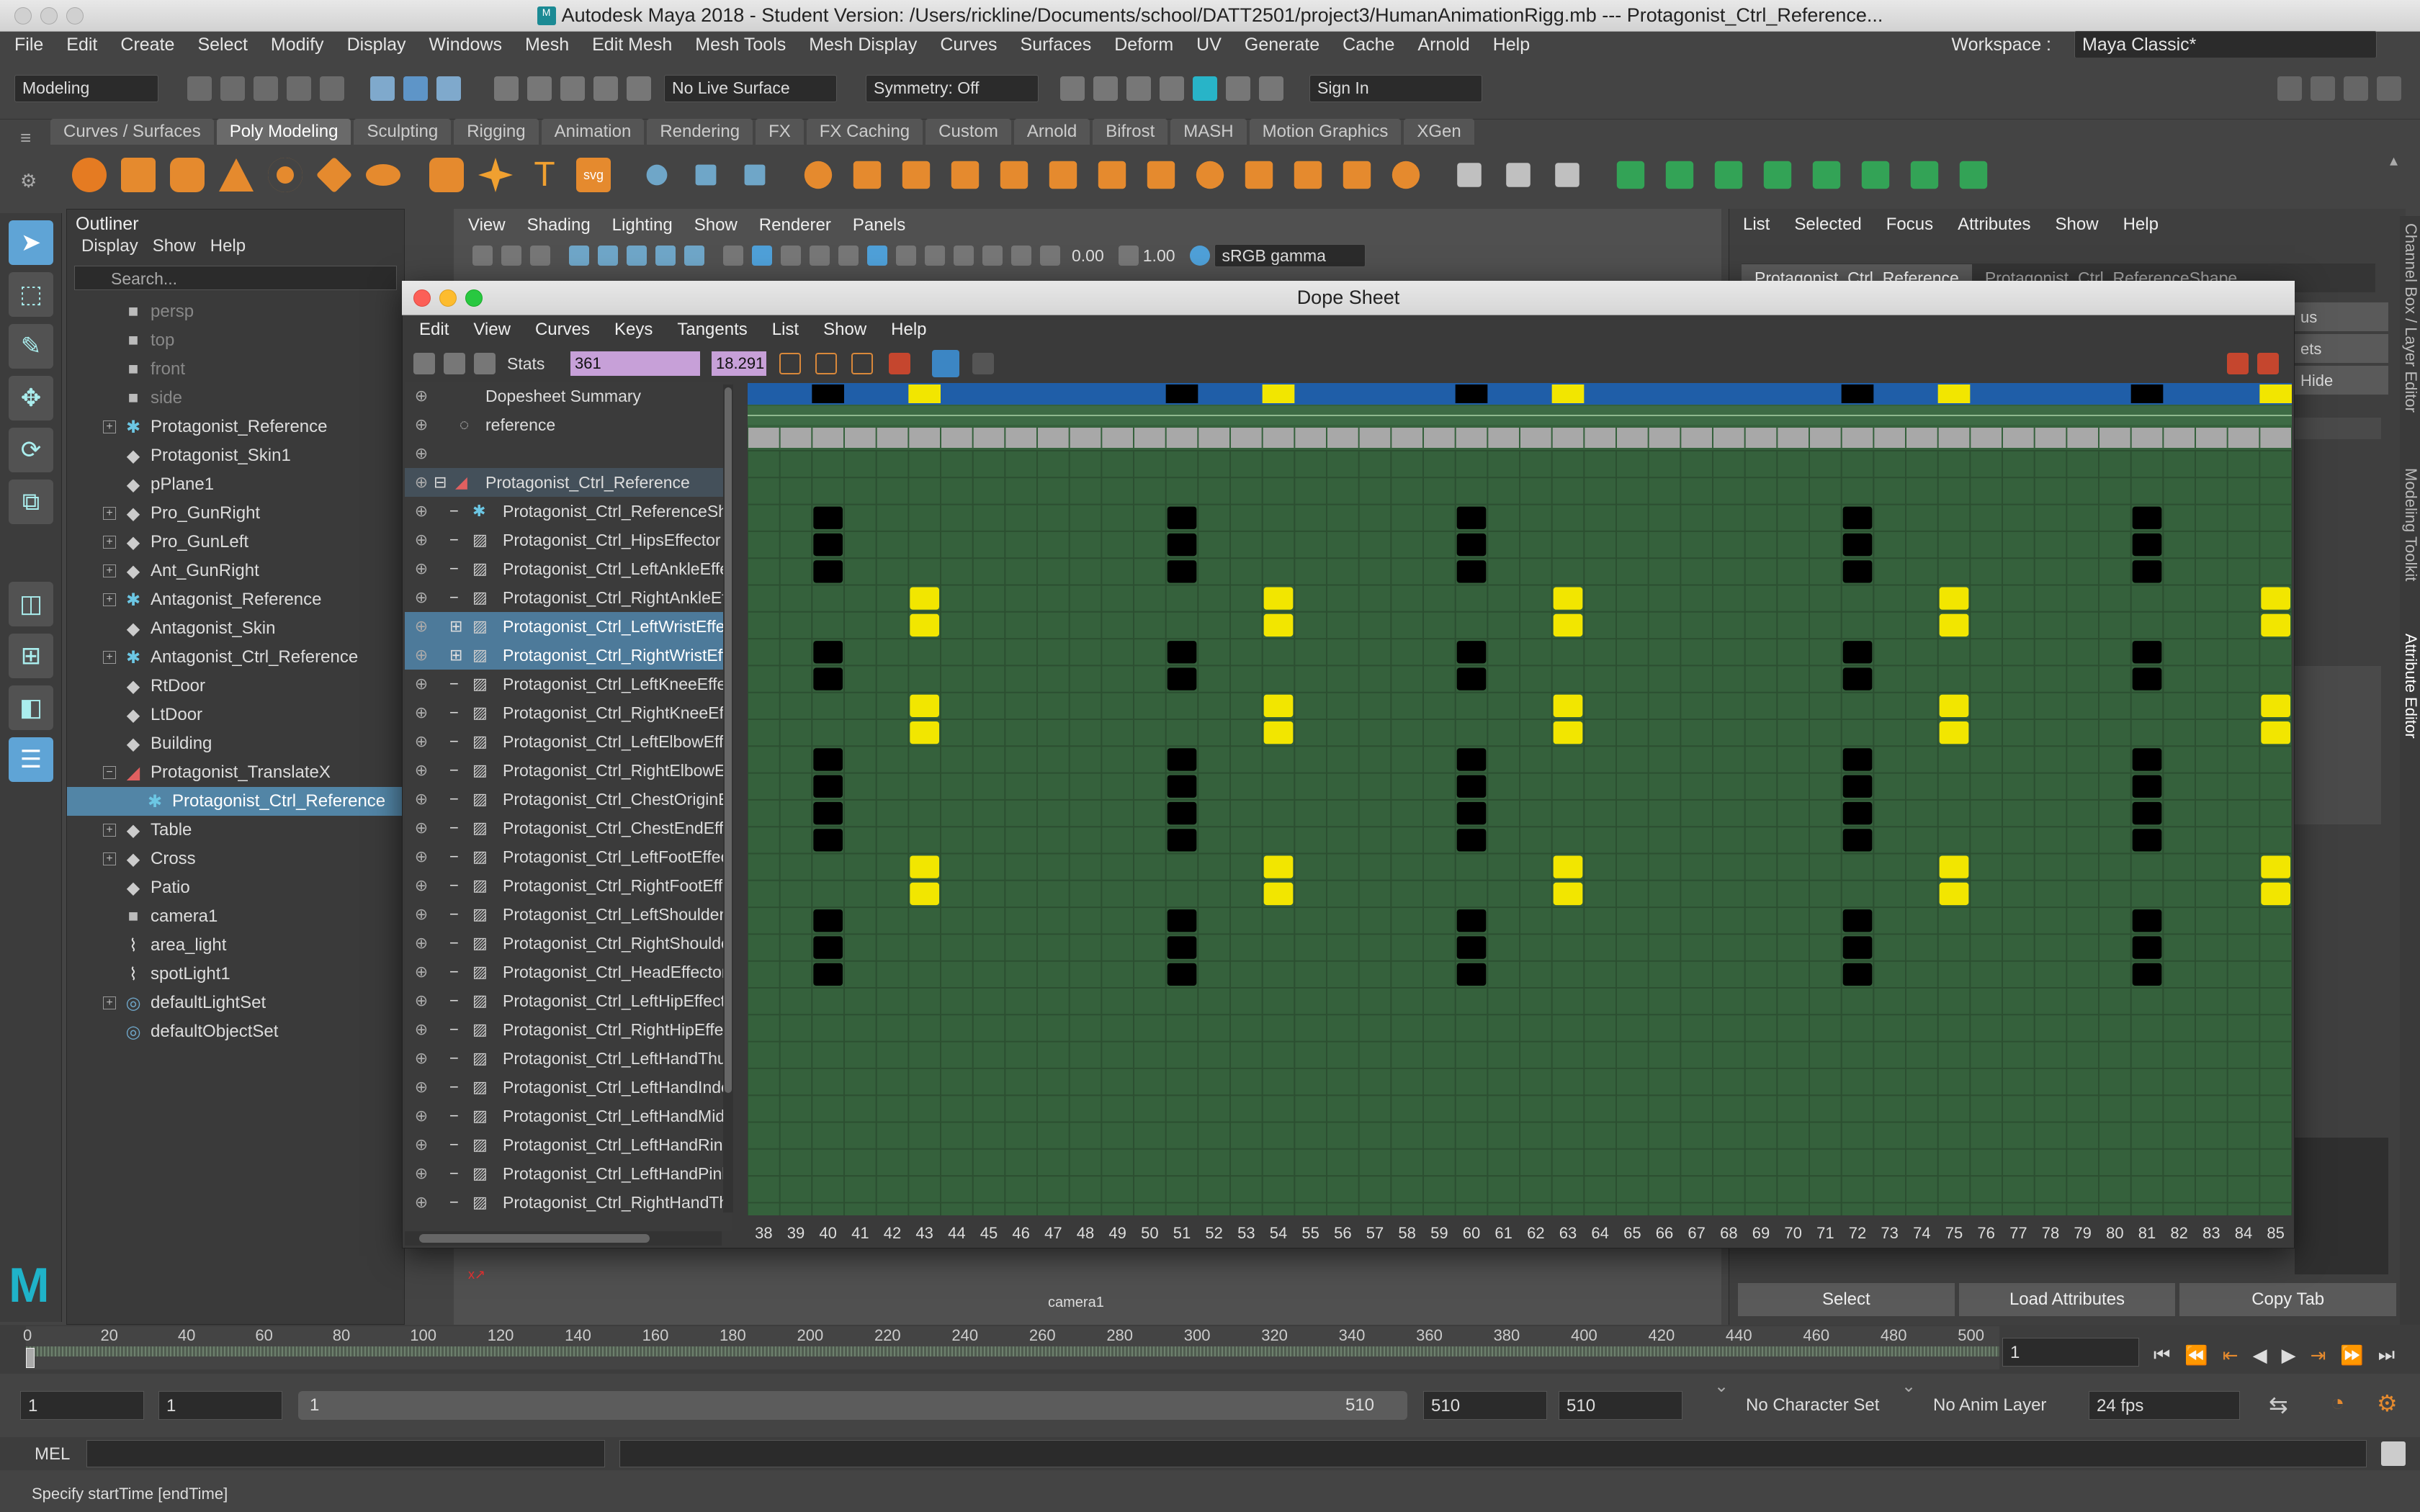  What do you see at coordinates (568, 712) in the screenshot?
I see `dopesheet-row: ⊕ −▨ Protagonist_Ctrl_RightKneeEffector` at bounding box center [568, 712].